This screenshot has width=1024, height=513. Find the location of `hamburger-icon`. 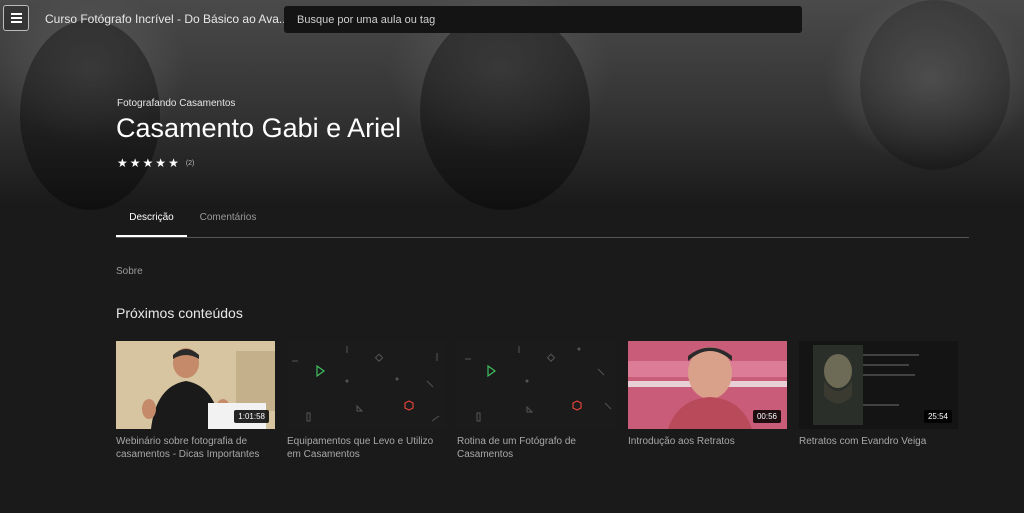

hamburger-icon is located at coordinates (16, 14).